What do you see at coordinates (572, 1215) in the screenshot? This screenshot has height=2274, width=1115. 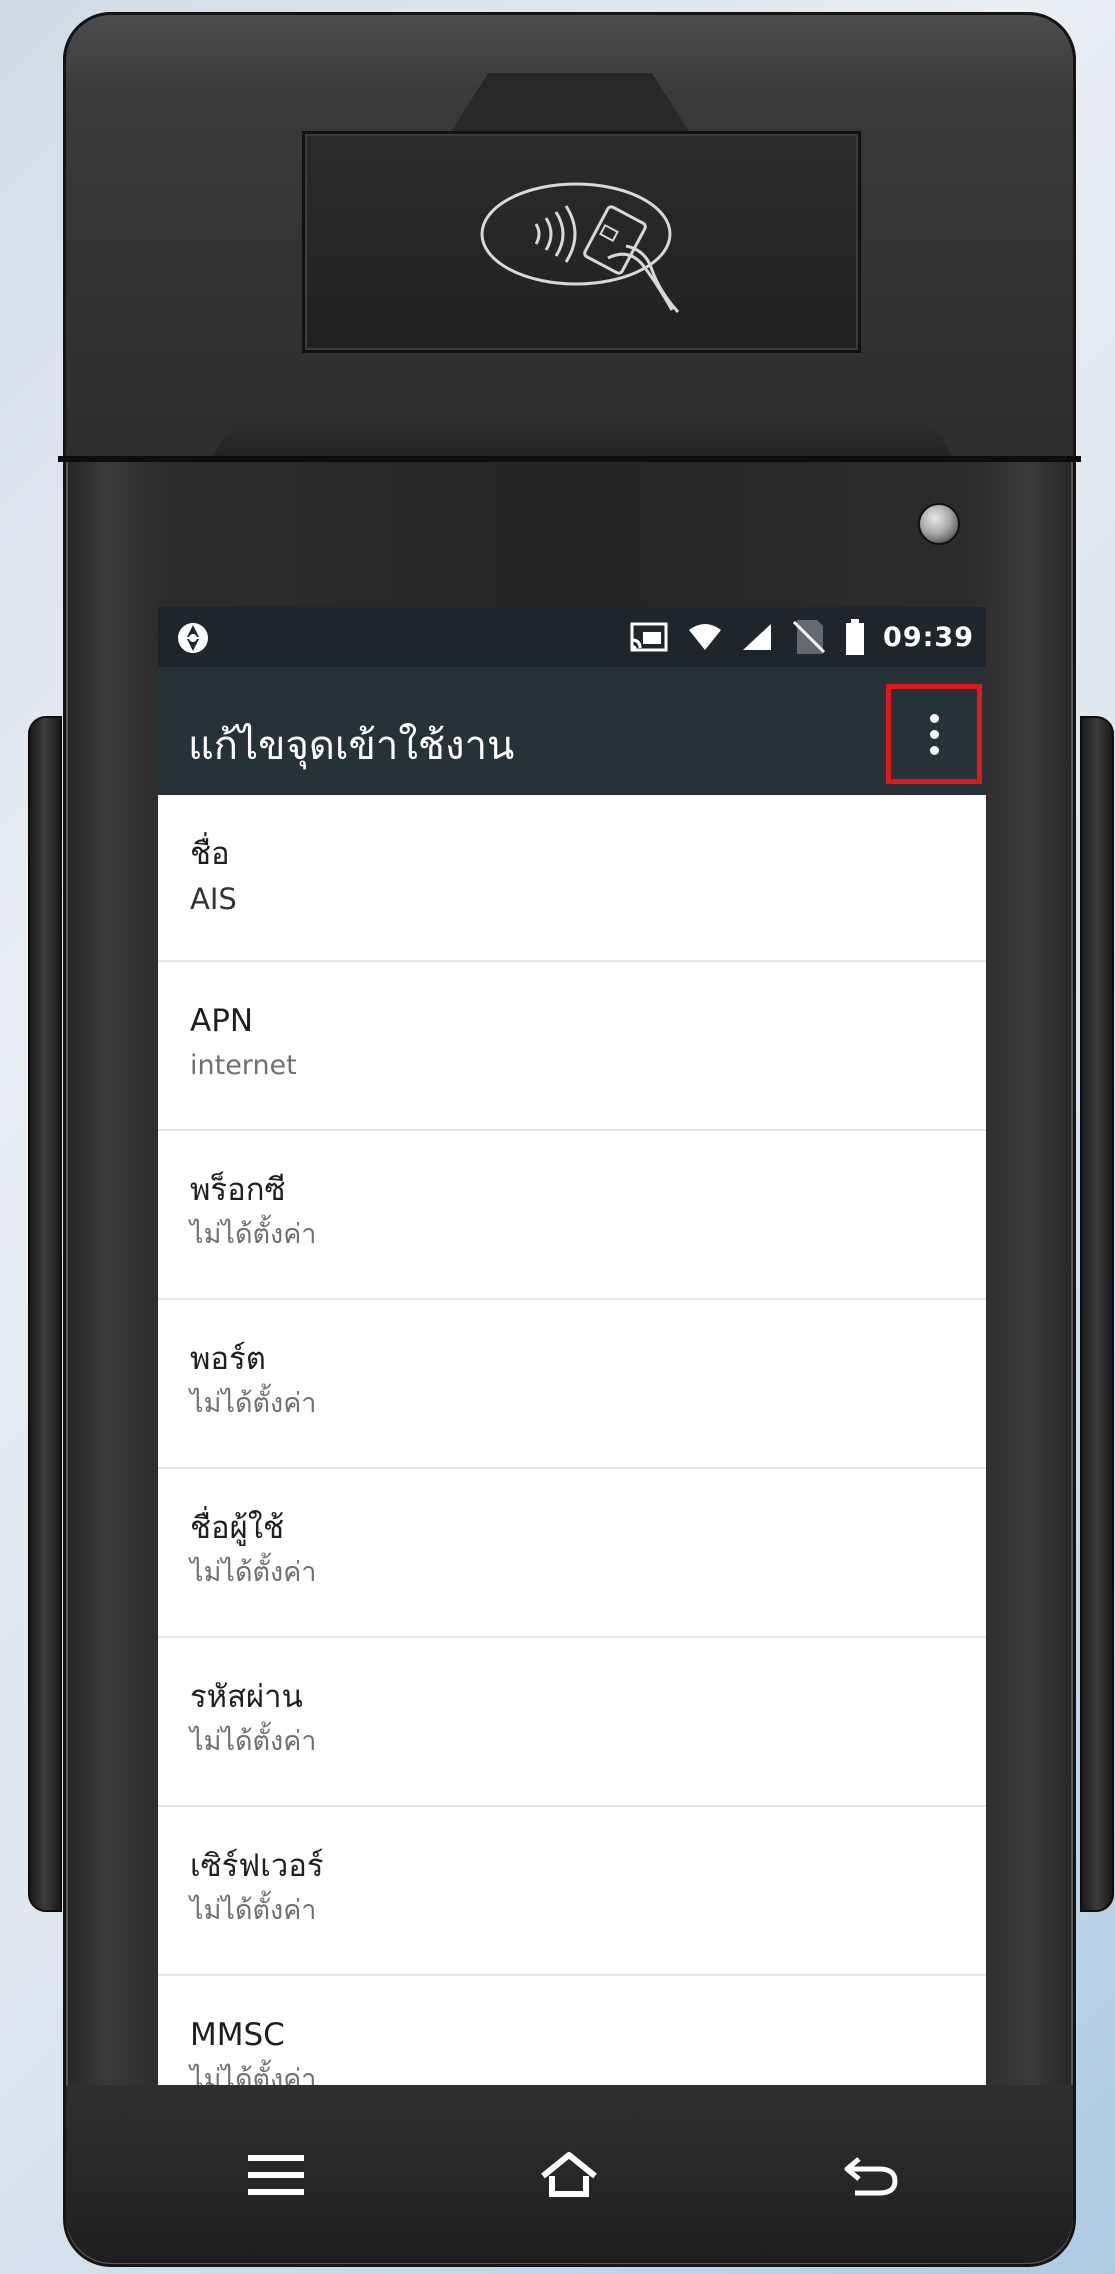 I see `setting-proxy: พร็อกซี ไม่ได้ตั้งค่า` at bounding box center [572, 1215].